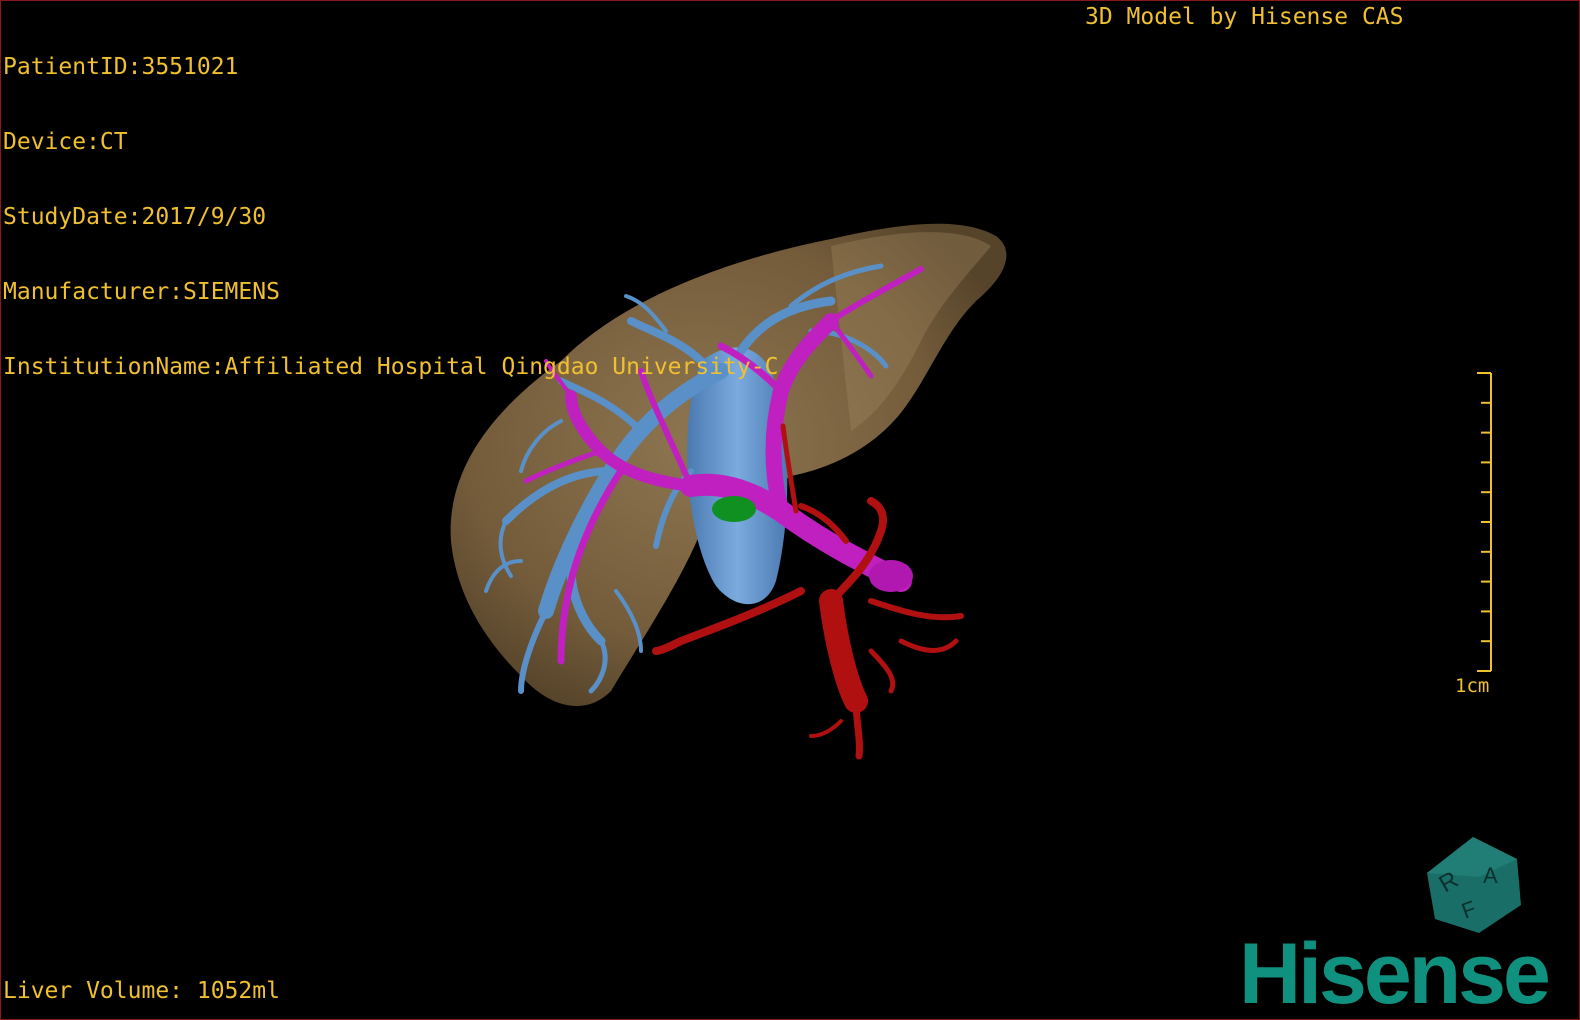 Image resolution: width=1580 pixels, height=1020 pixels. I want to click on liver-lobe-shading, so click(911, 331).